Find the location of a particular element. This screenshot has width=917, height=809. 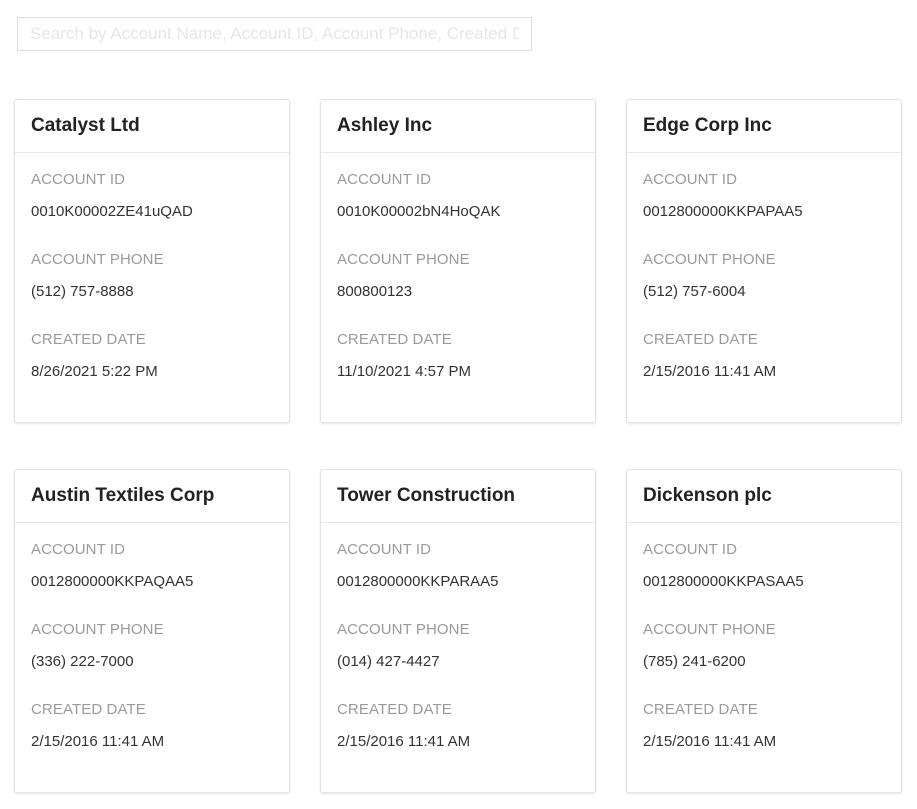

account-id-value: 0012800000KKPAPAA5 is located at coordinates (723, 211).